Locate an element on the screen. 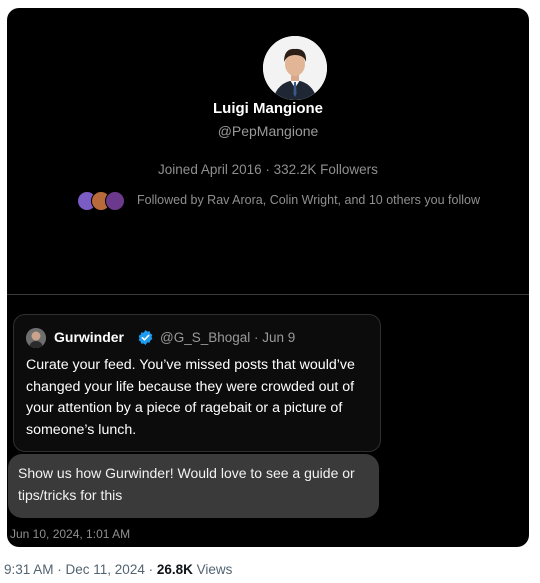 The height and width of the screenshot is (583, 540). profile-photo is located at coordinates (295, 68).